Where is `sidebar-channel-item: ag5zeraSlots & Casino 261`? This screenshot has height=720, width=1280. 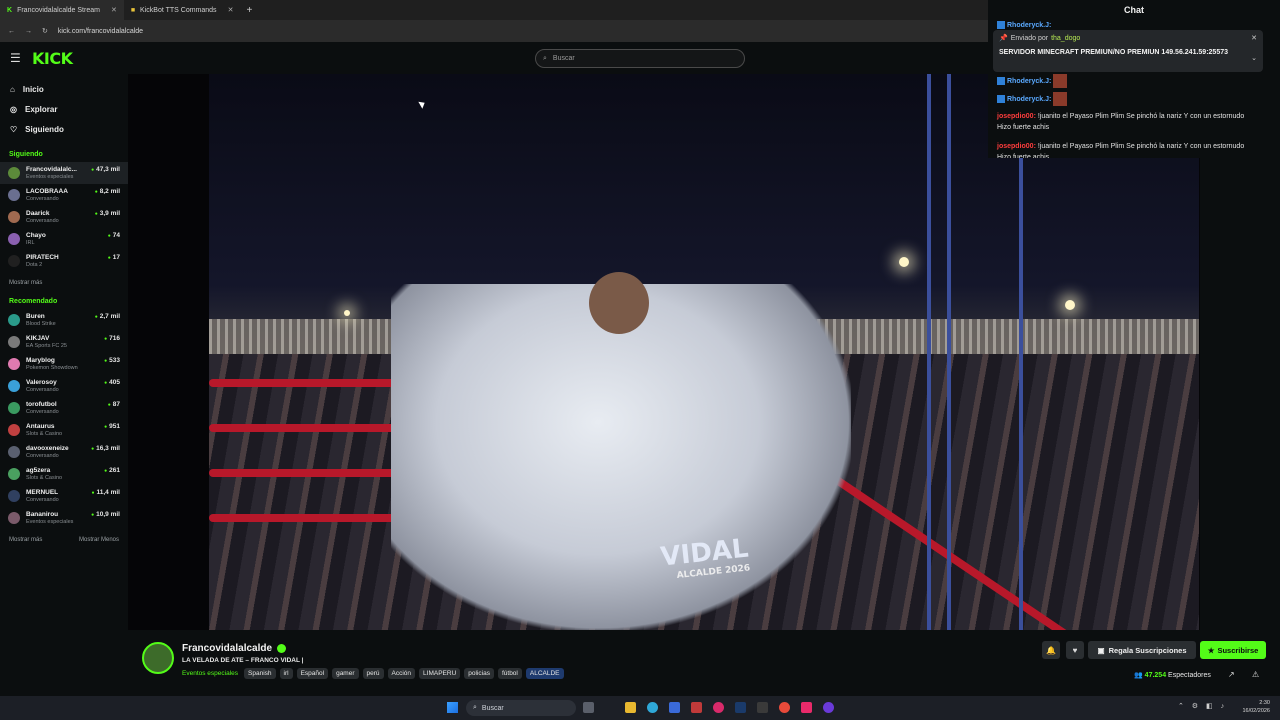 sidebar-channel-item: ag5zeraSlots & Casino 261 is located at coordinates (64, 474).